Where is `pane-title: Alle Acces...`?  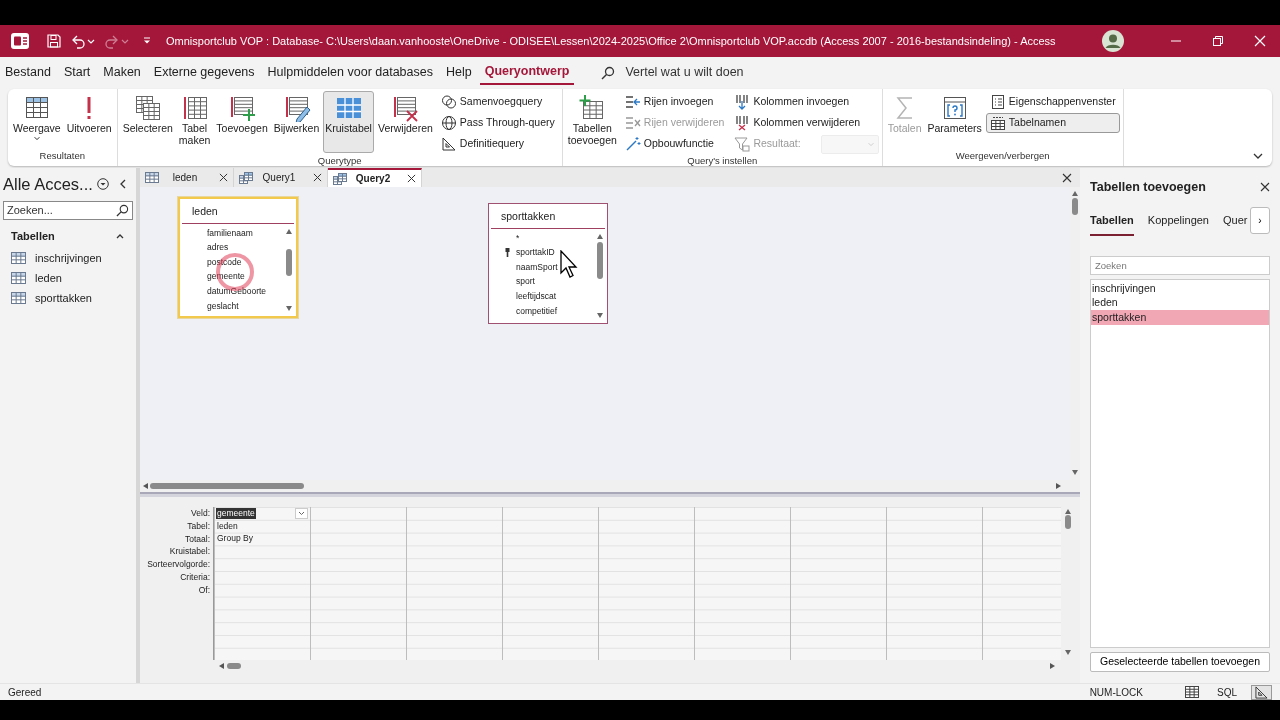
pane-title: Alle Acces... is located at coordinates (48, 184).